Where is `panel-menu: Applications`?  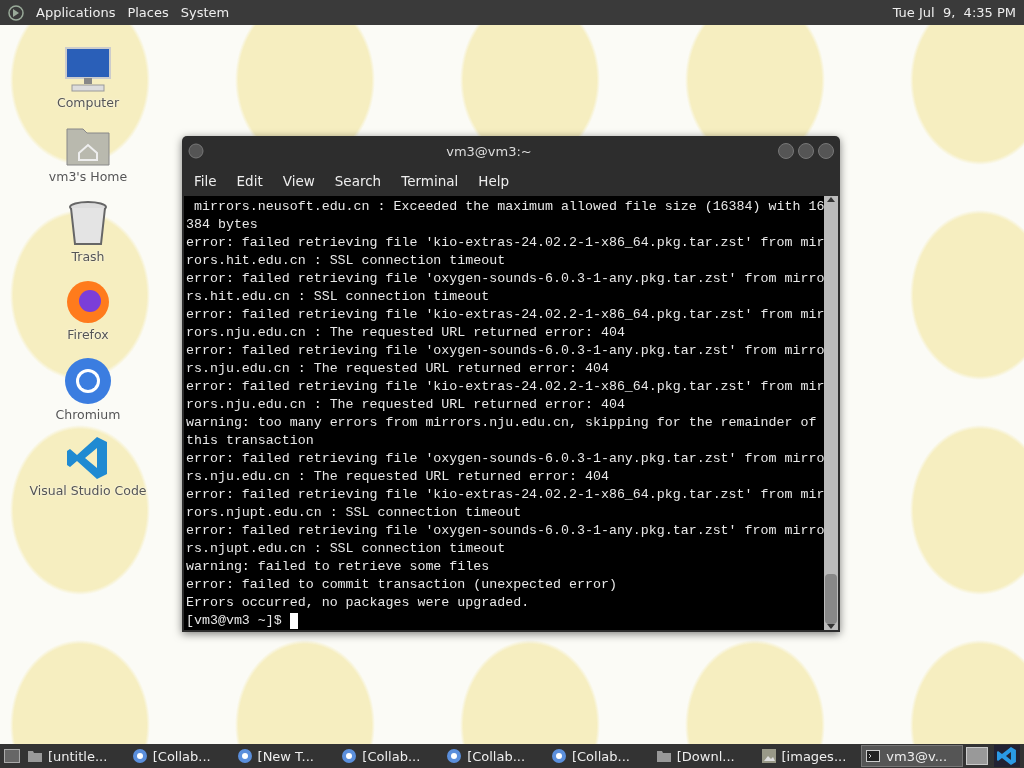
panel-menu: Applications is located at coordinates (76, 12).